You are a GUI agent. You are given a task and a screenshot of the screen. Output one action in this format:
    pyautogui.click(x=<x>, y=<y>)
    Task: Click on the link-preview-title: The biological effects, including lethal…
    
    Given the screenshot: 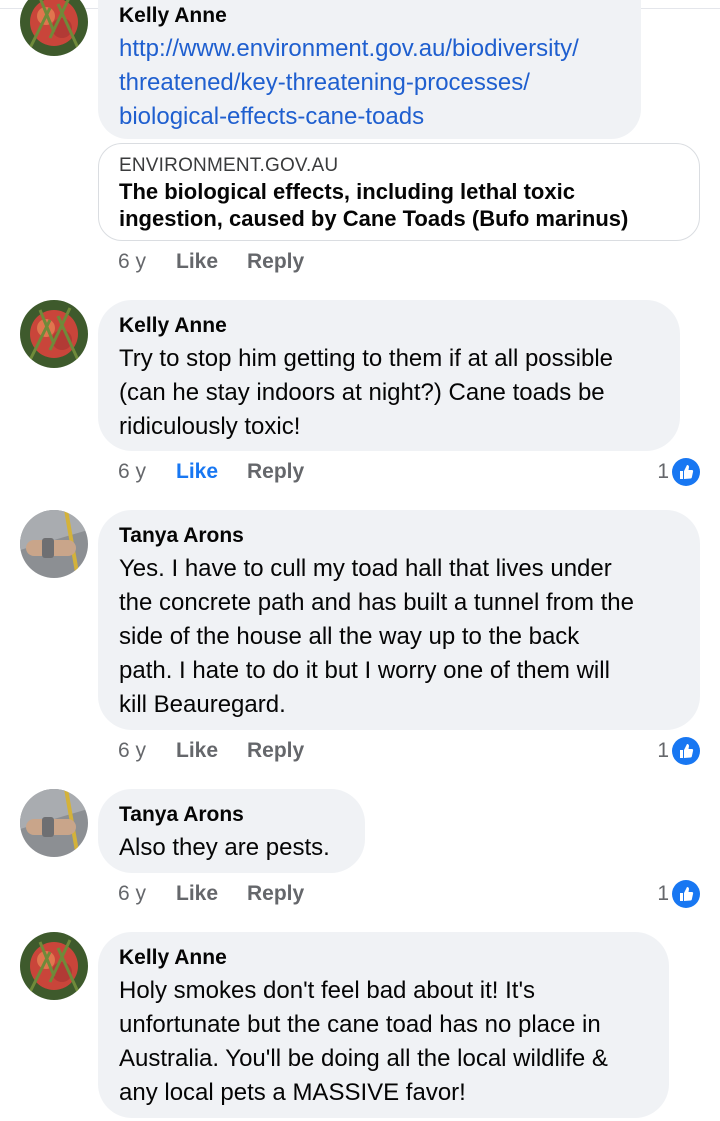 What is the action you would take?
    pyautogui.click(x=347, y=191)
    